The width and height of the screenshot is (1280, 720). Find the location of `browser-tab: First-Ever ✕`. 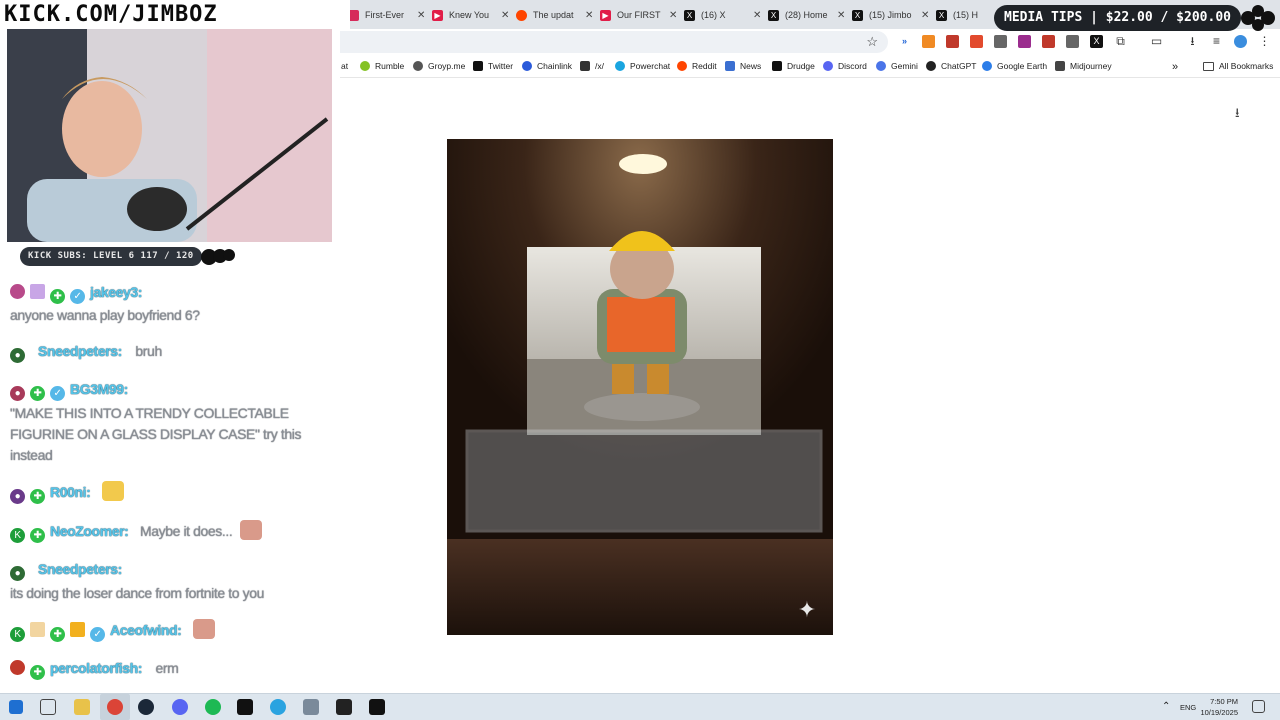

browser-tab: First-Ever ✕ is located at coordinates (386, 15).